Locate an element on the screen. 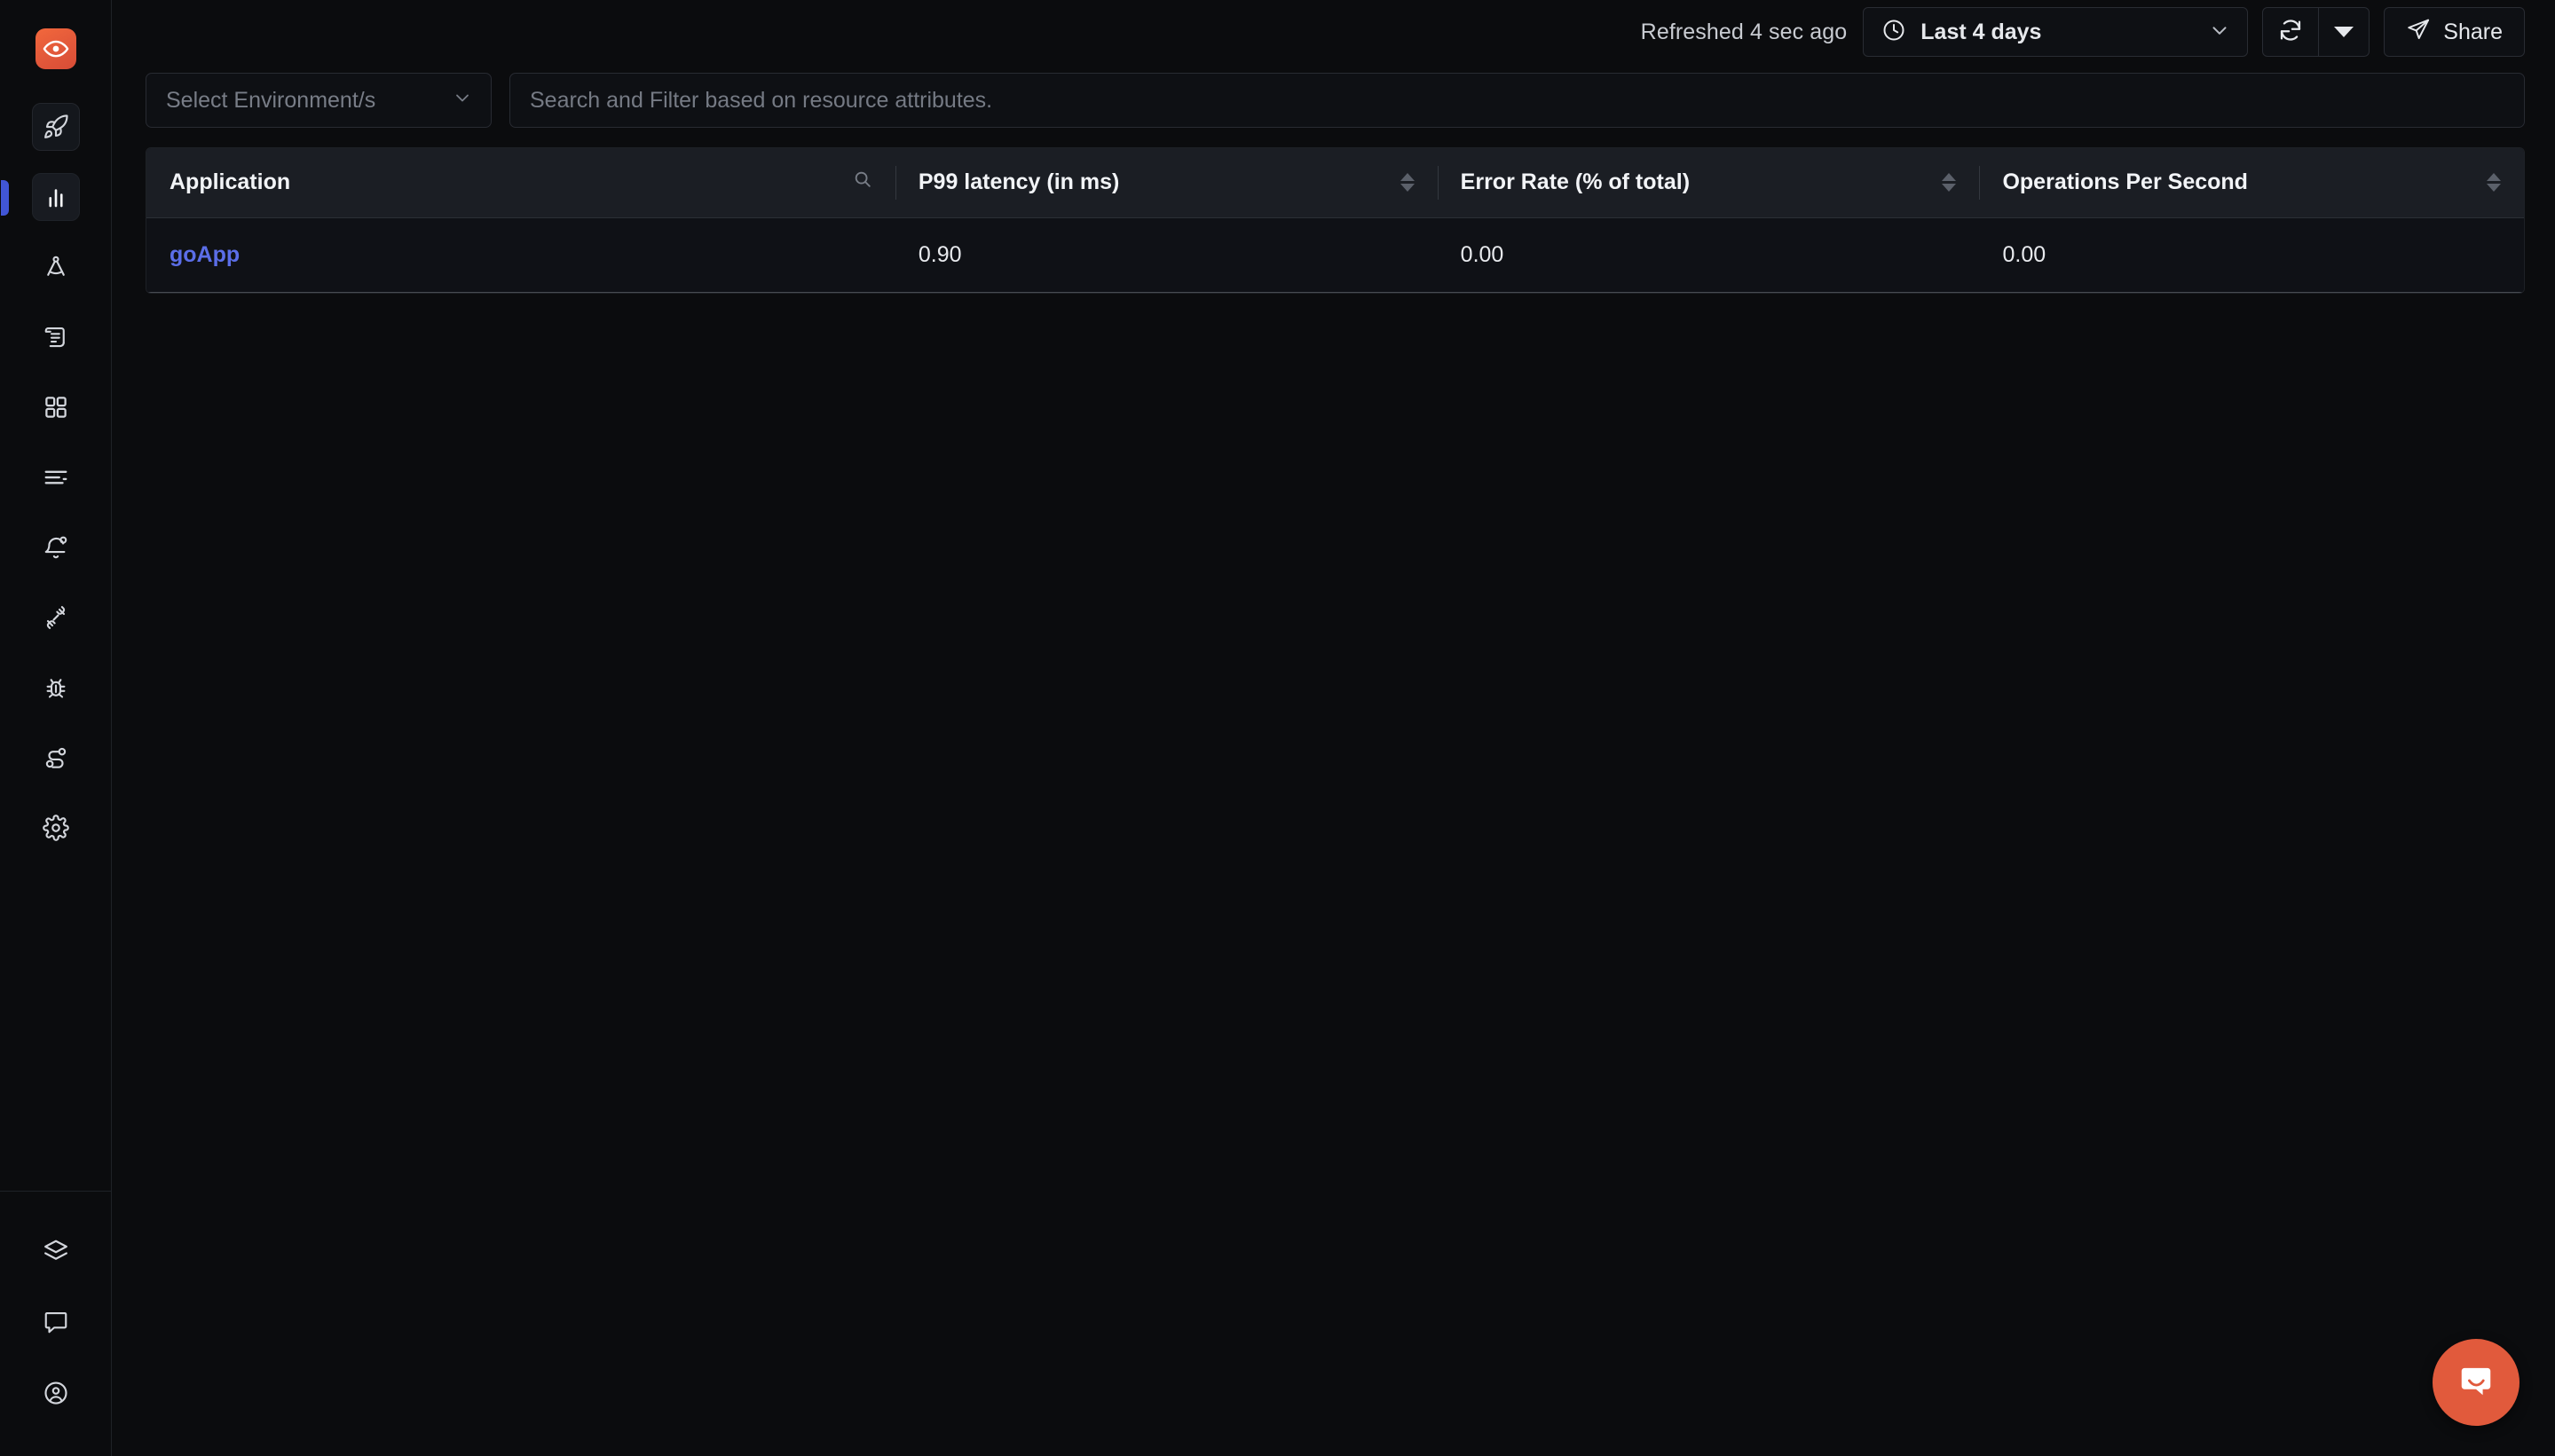 The width and height of the screenshot is (2555, 1456). environment-select: Select Environment/s is located at coordinates (319, 100).